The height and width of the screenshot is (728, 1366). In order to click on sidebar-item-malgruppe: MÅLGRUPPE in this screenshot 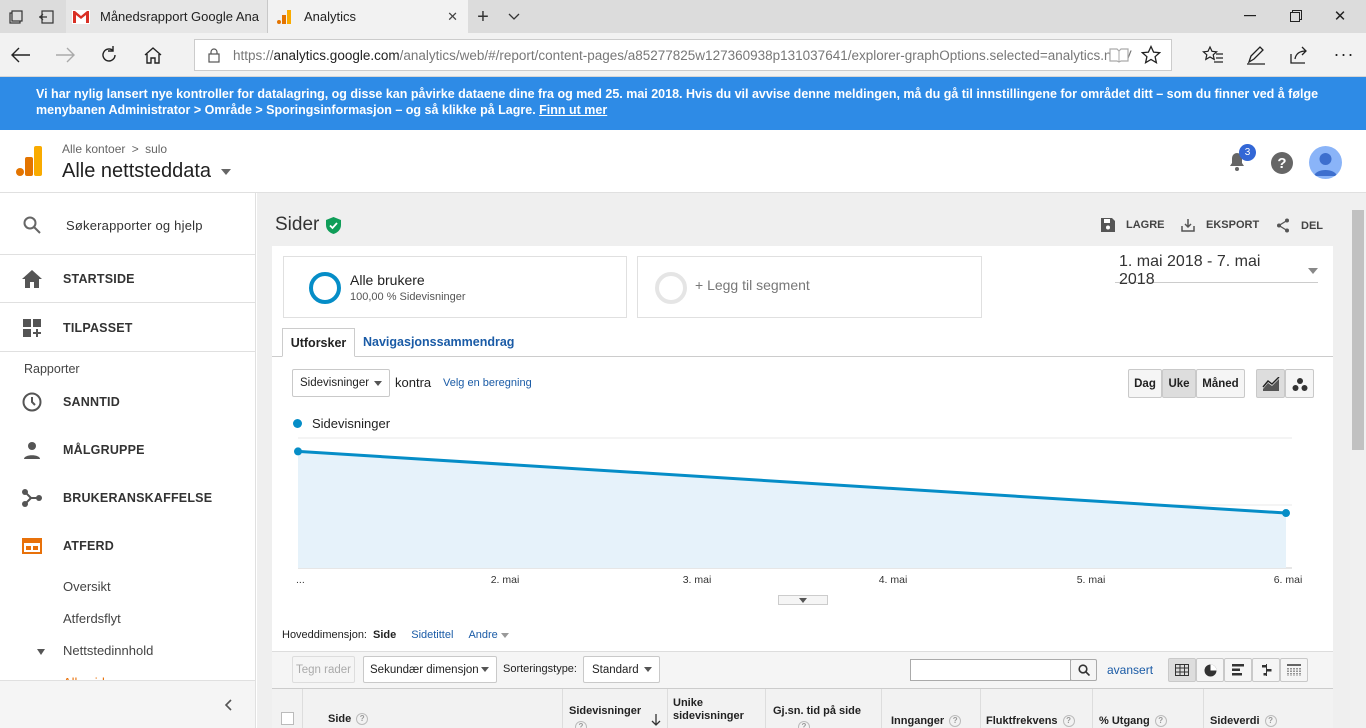, I will do `click(127, 450)`.